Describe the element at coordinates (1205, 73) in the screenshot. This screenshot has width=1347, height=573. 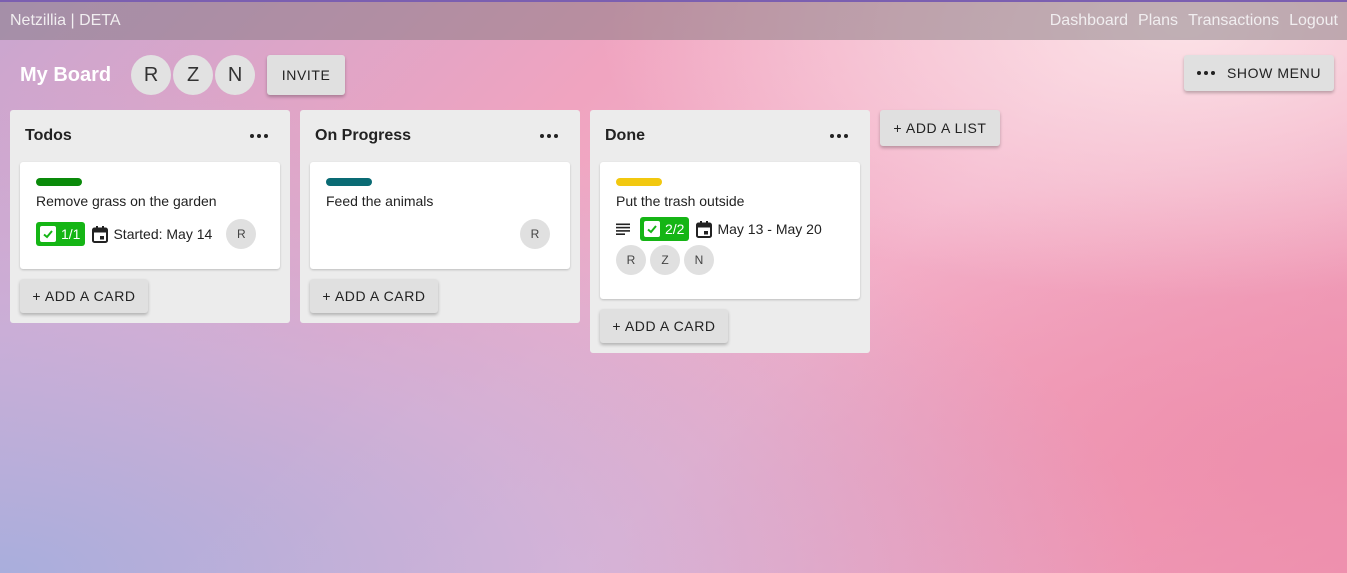
I see `more-horizontal-icon` at that location.